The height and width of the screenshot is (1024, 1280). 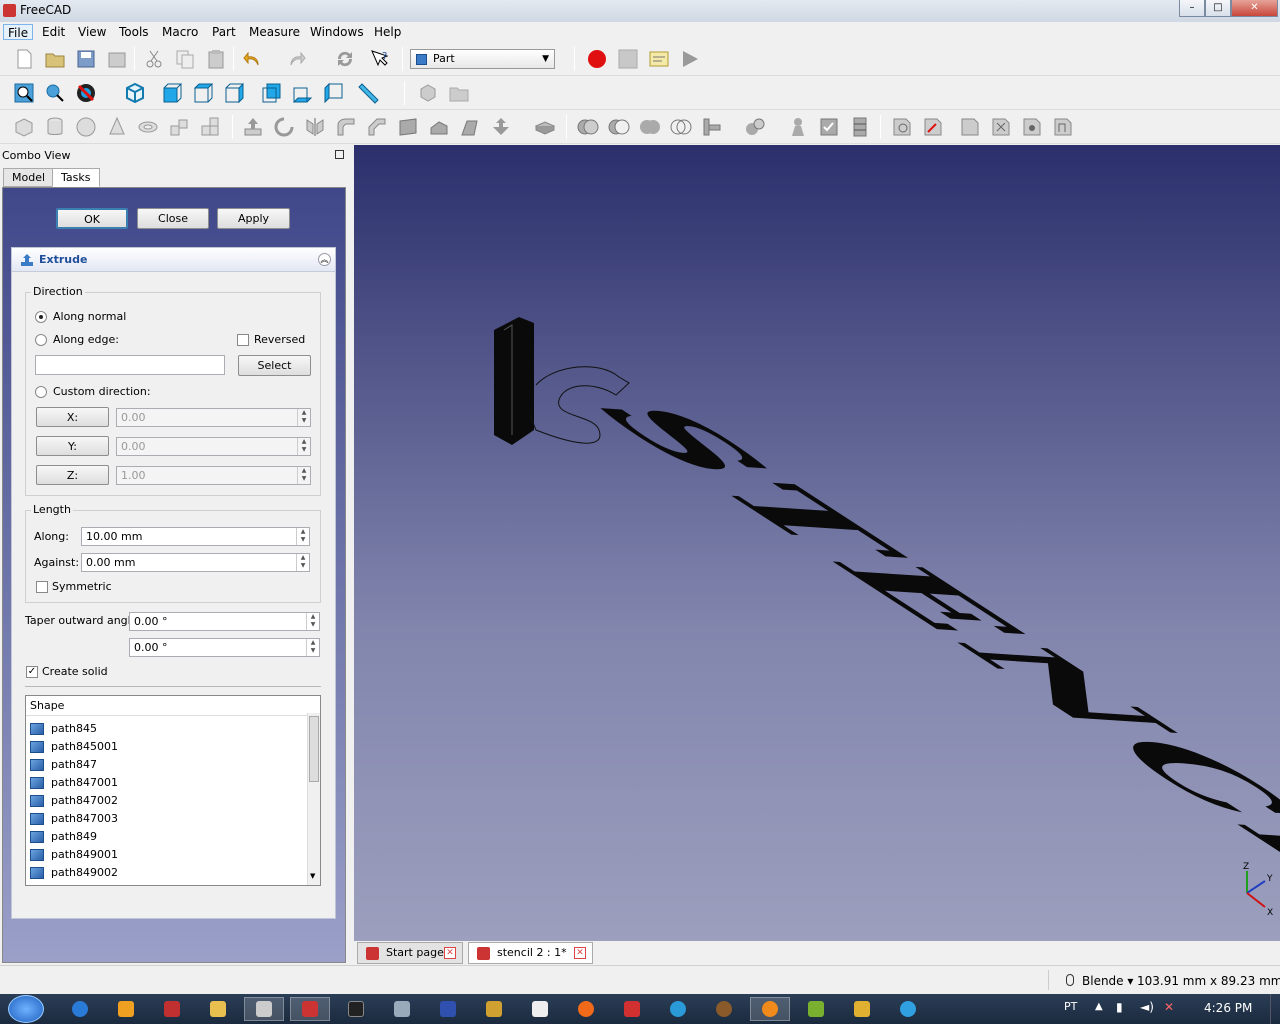 What do you see at coordinates (902, 127) in the screenshot?
I see `measure-linear-icon` at bounding box center [902, 127].